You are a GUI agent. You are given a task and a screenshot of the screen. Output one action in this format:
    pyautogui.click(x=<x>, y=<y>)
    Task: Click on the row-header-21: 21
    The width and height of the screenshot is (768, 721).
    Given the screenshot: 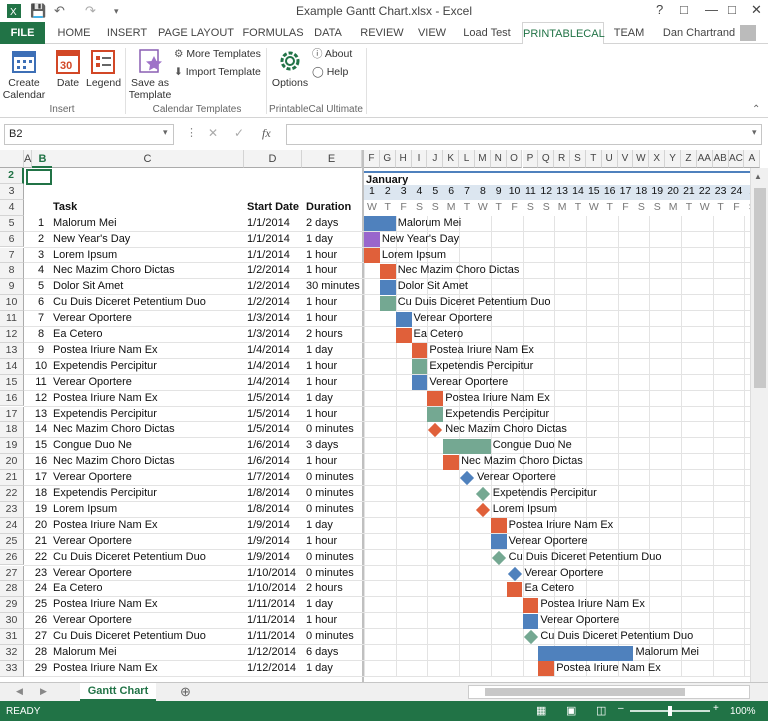 What is the action you would take?
    pyautogui.click(x=12, y=478)
    